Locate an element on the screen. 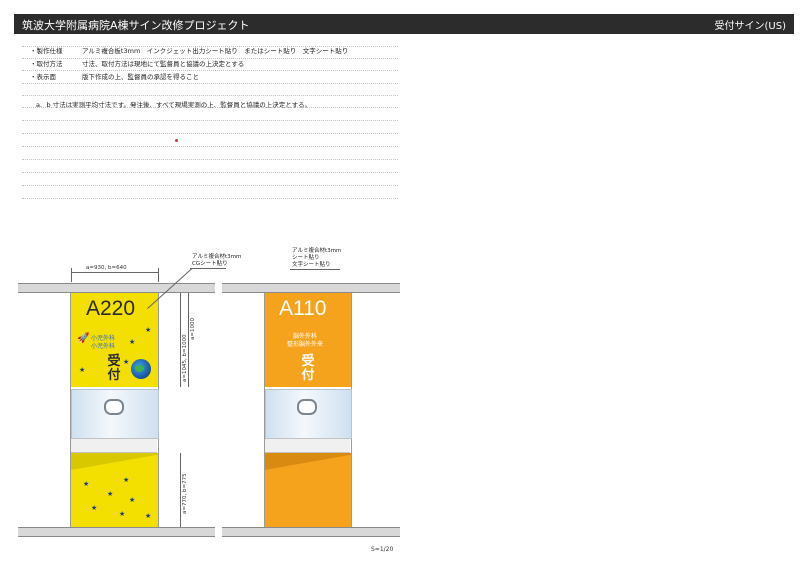 The height and width of the screenshot is (567, 800). project-title: 筑波大学附属病院A棟サイン改修プロジェクト is located at coordinates (136, 25).